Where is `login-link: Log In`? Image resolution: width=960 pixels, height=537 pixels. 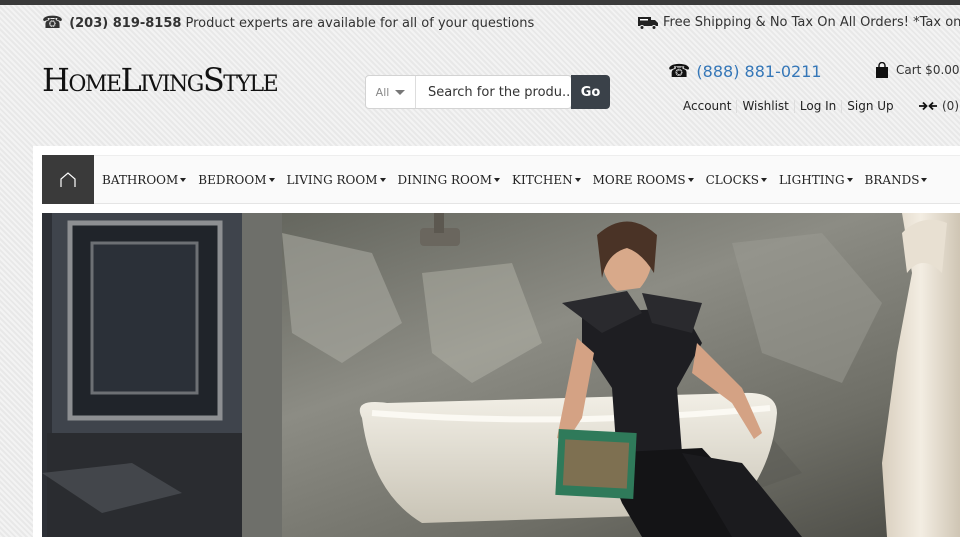 login-link: Log In is located at coordinates (818, 106).